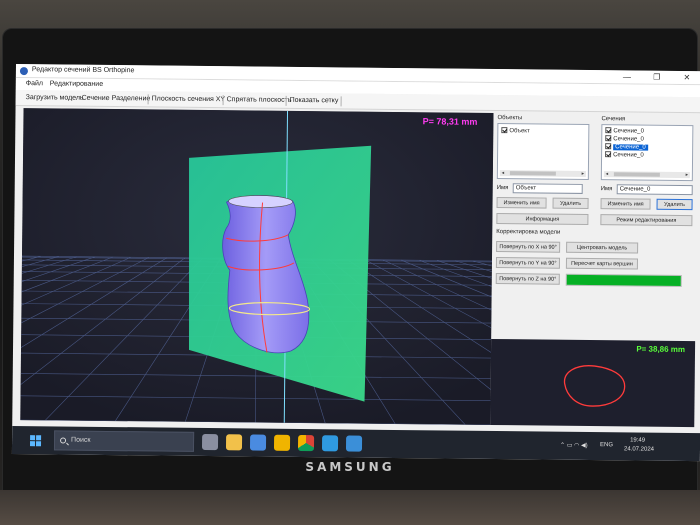 The image size is (700, 525). I want to click on app-icon, so click(23, 71).